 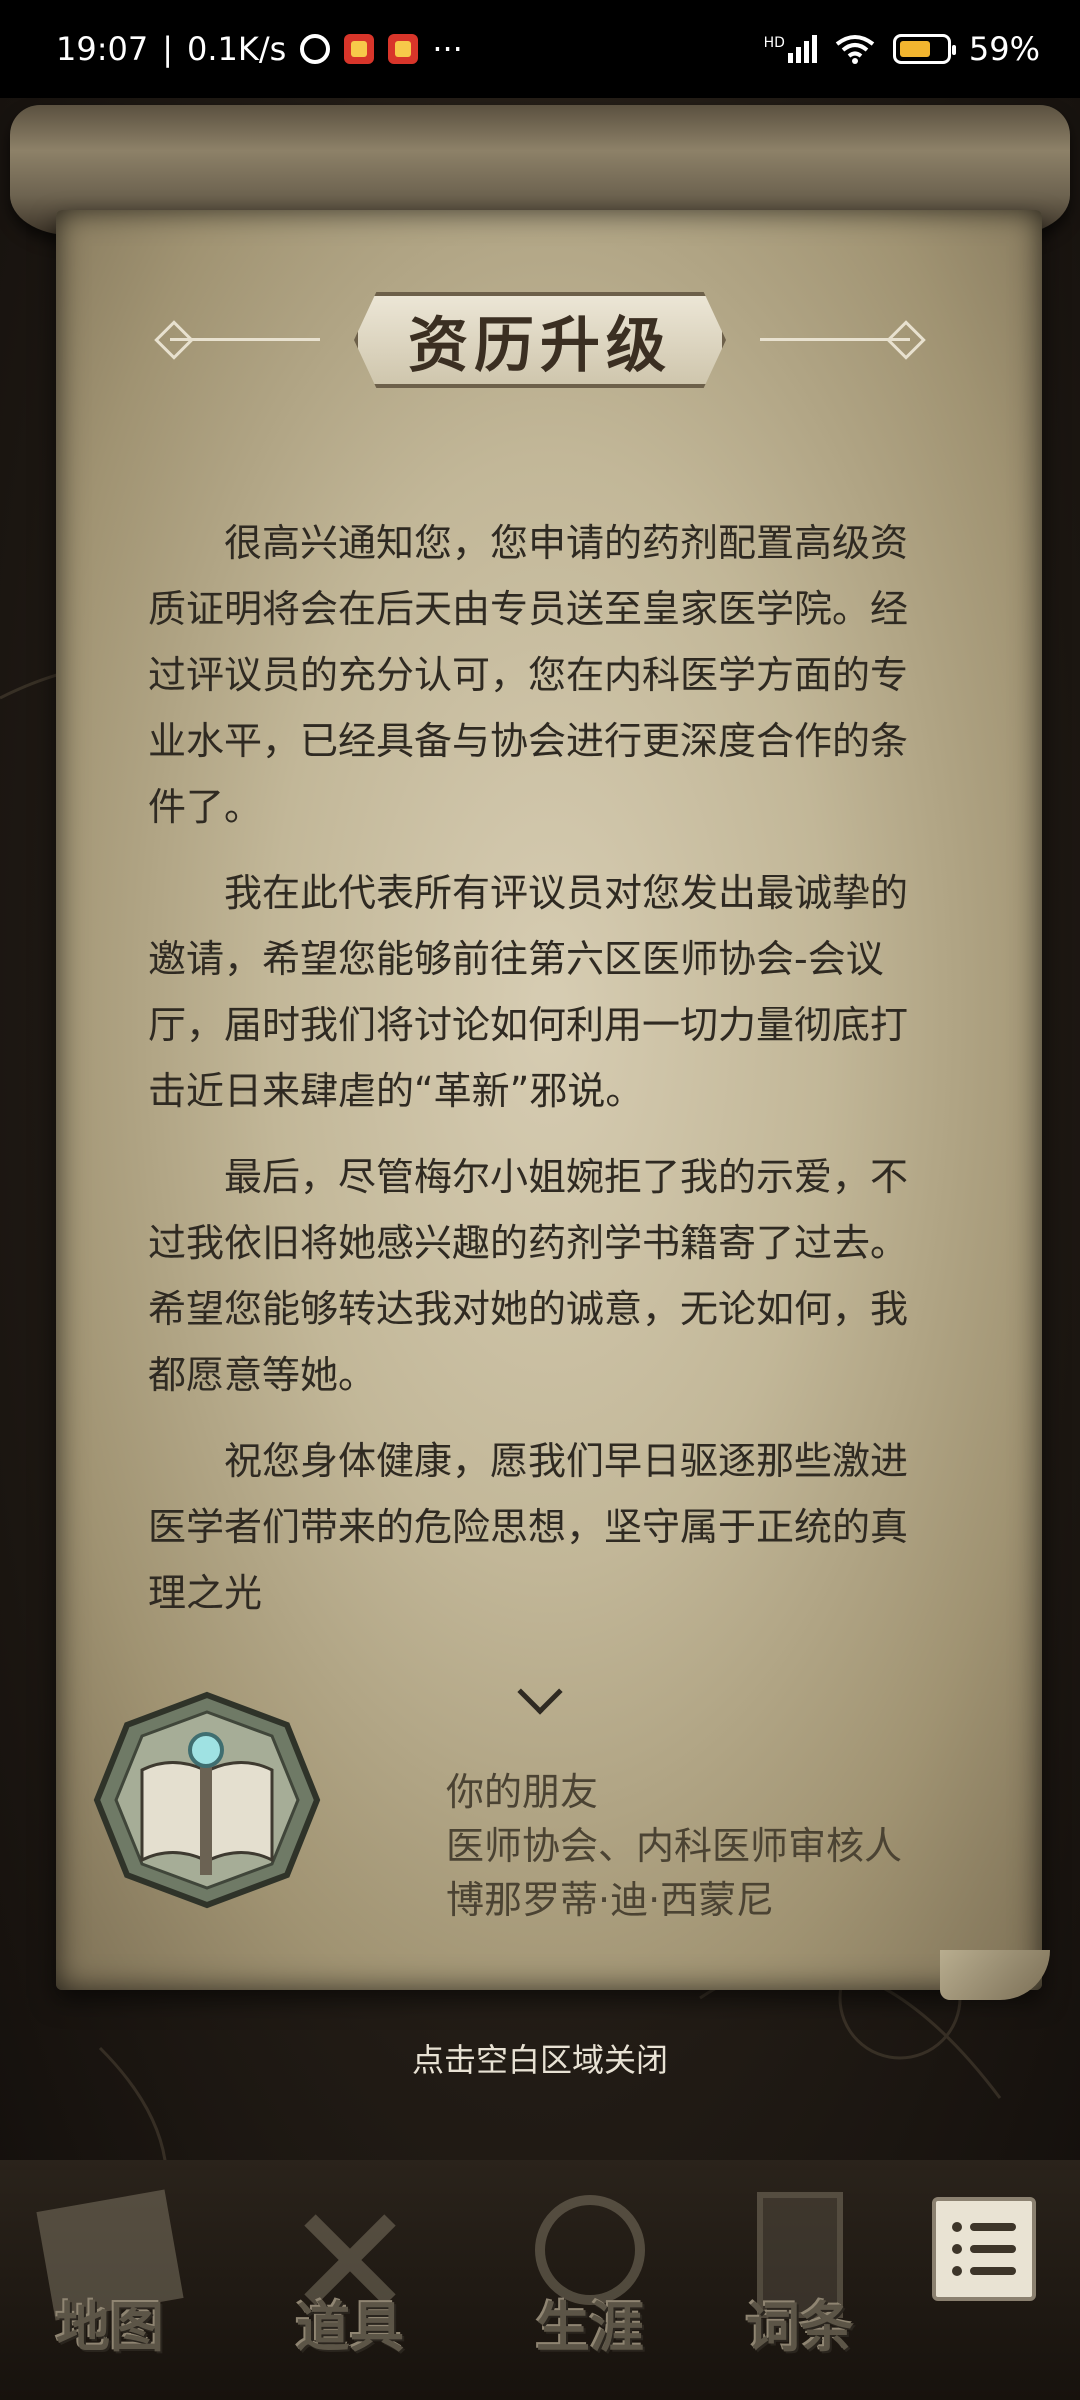 I want to click on title-plaque: 资历升级, so click(x=540, y=340).